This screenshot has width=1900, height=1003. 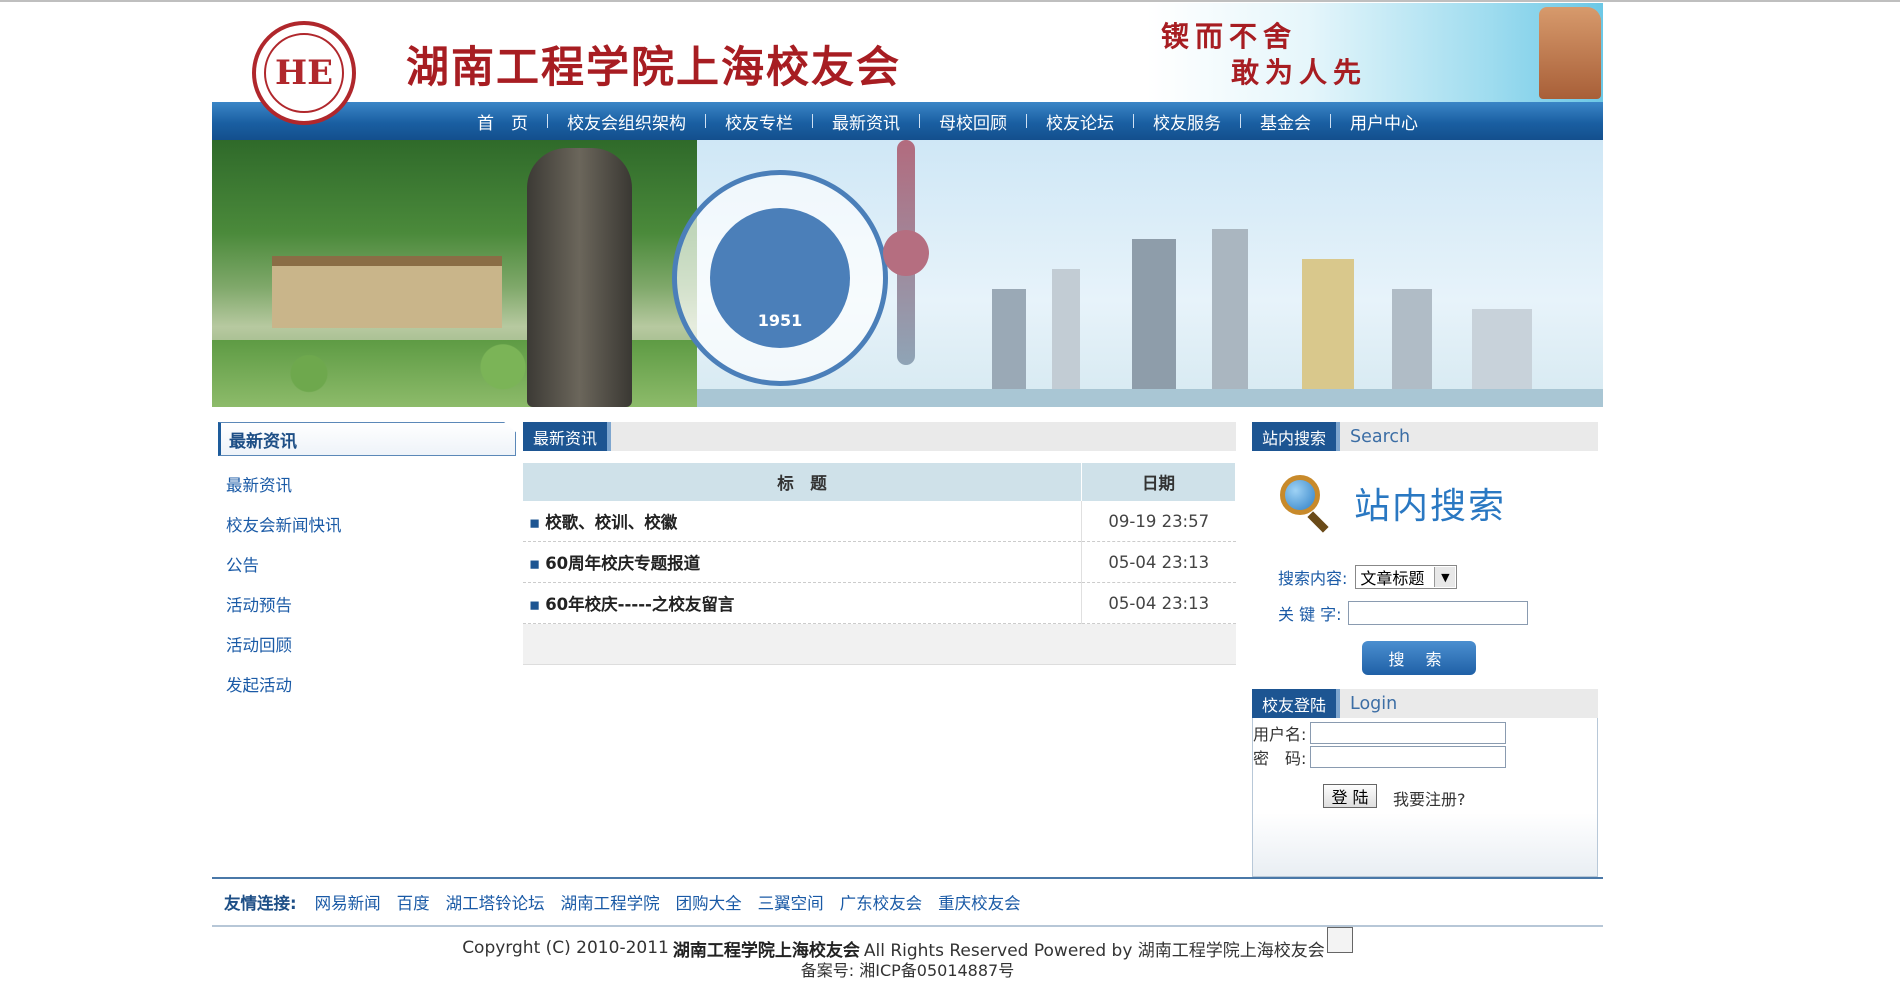 I want to click on table-row: ▪ 校歌、校训、校徽 09-19 23:57, so click(x=879, y=521).